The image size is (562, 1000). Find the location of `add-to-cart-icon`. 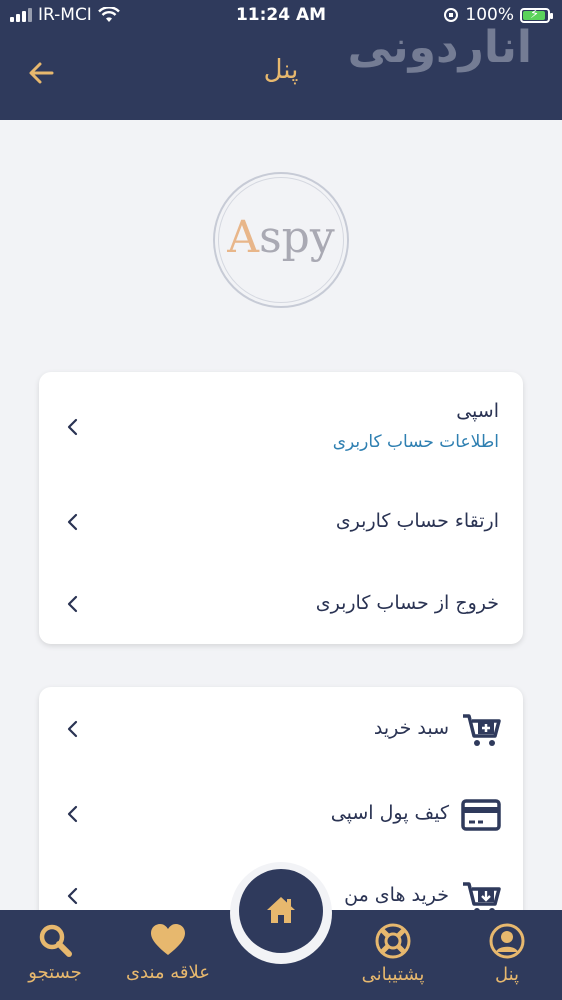

add-to-cart-icon is located at coordinates (482, 730).